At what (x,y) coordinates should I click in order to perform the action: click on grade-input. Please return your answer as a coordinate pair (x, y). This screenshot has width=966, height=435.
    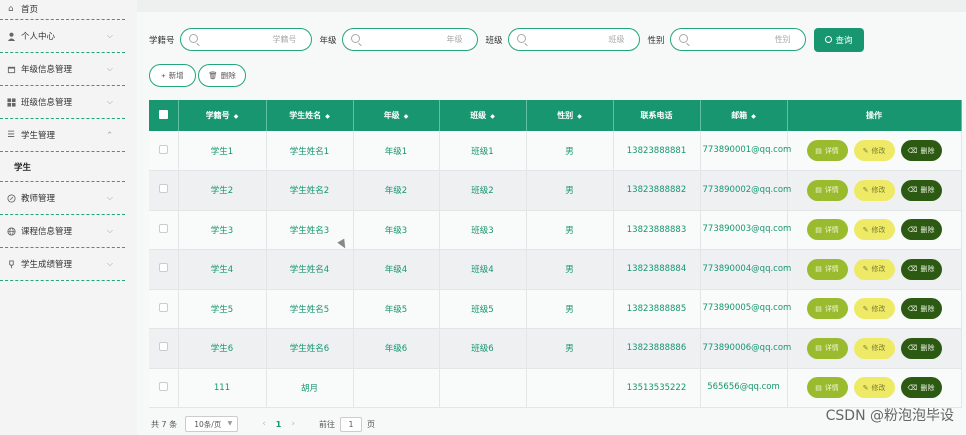
    Looking at the image, I should click on (409, 39).